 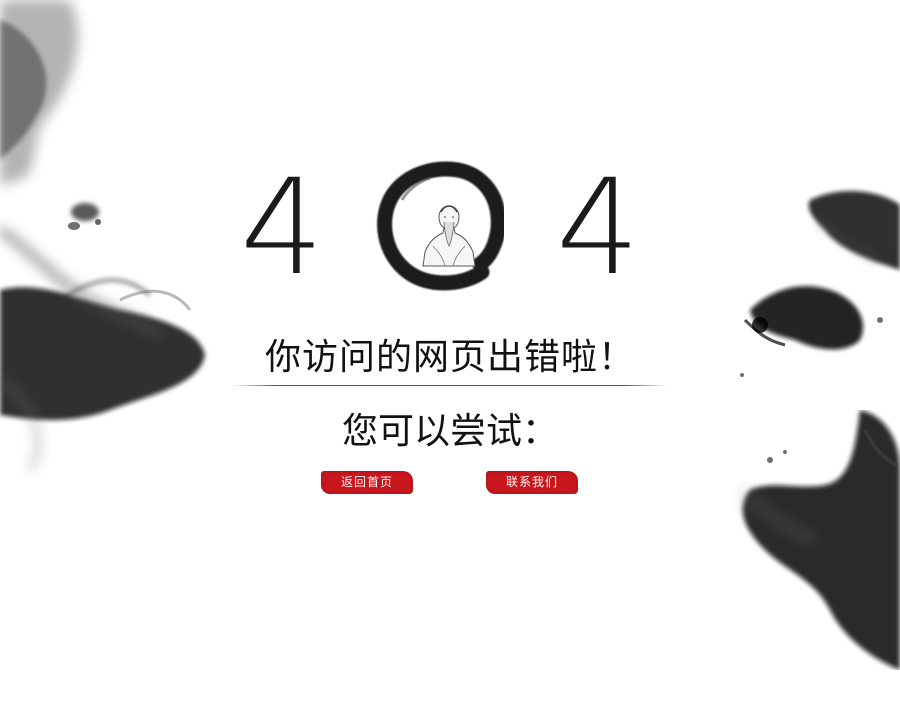 What do you see at coordinates (449, 357) in the screenshot?
I see `error-headline: 你访问的网页出错啦！` at bounding box center [449, 357].